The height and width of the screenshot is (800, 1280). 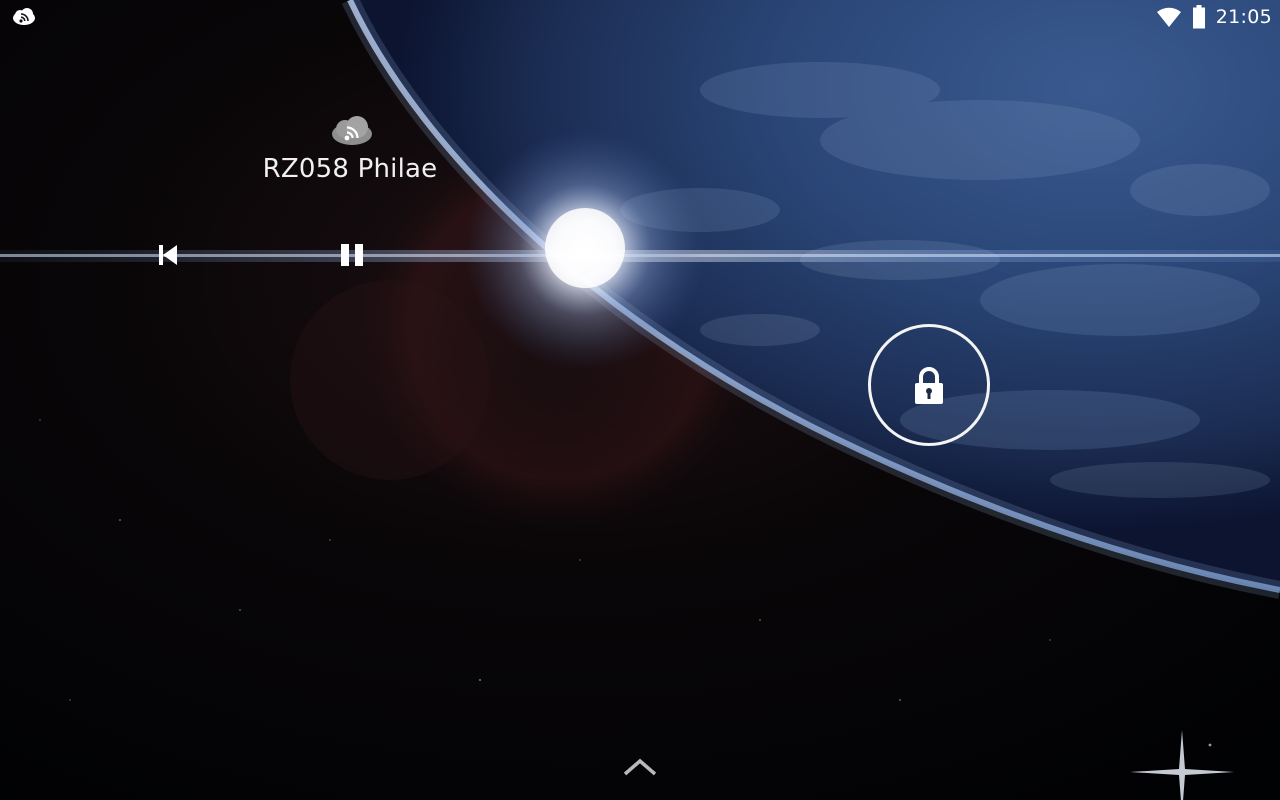 I want to click on unlock-handle, so click(x=929, y=385).